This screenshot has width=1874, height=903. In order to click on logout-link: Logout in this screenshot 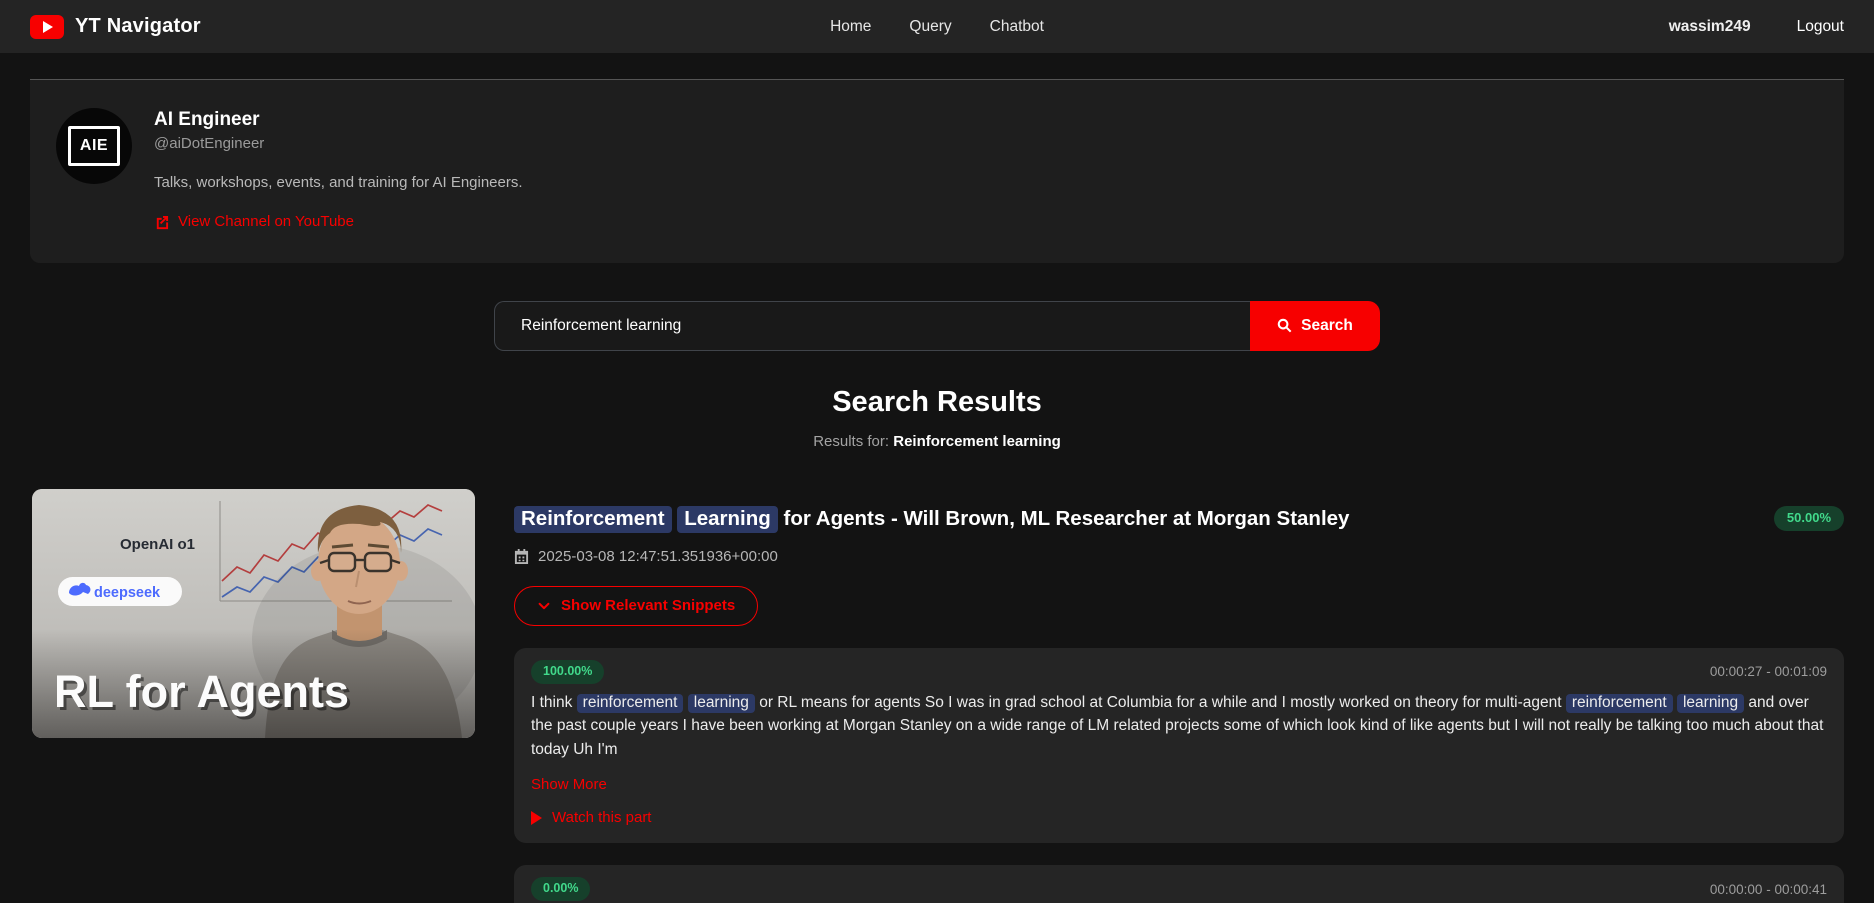, I will do `click(1820, 27)`.